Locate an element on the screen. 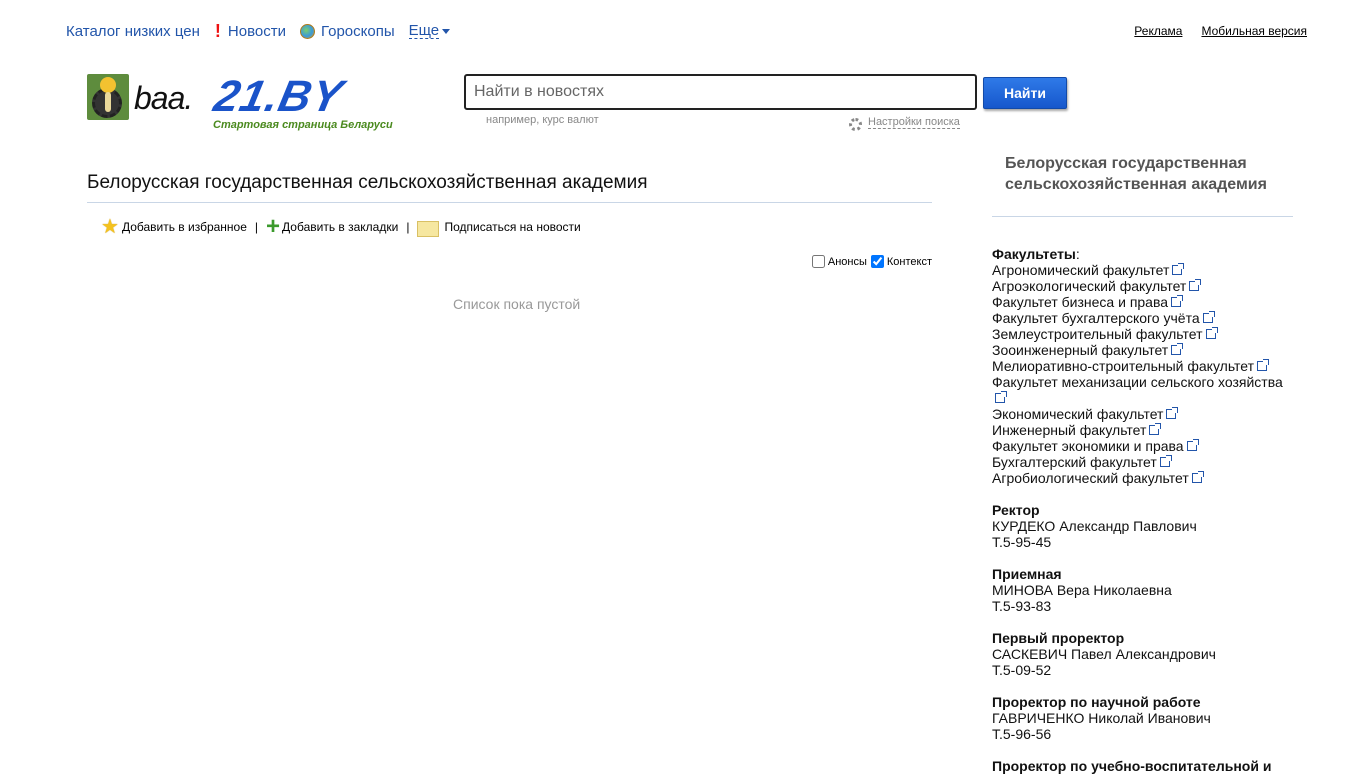  search-button: Найти is located at coordinates (1025, 93).